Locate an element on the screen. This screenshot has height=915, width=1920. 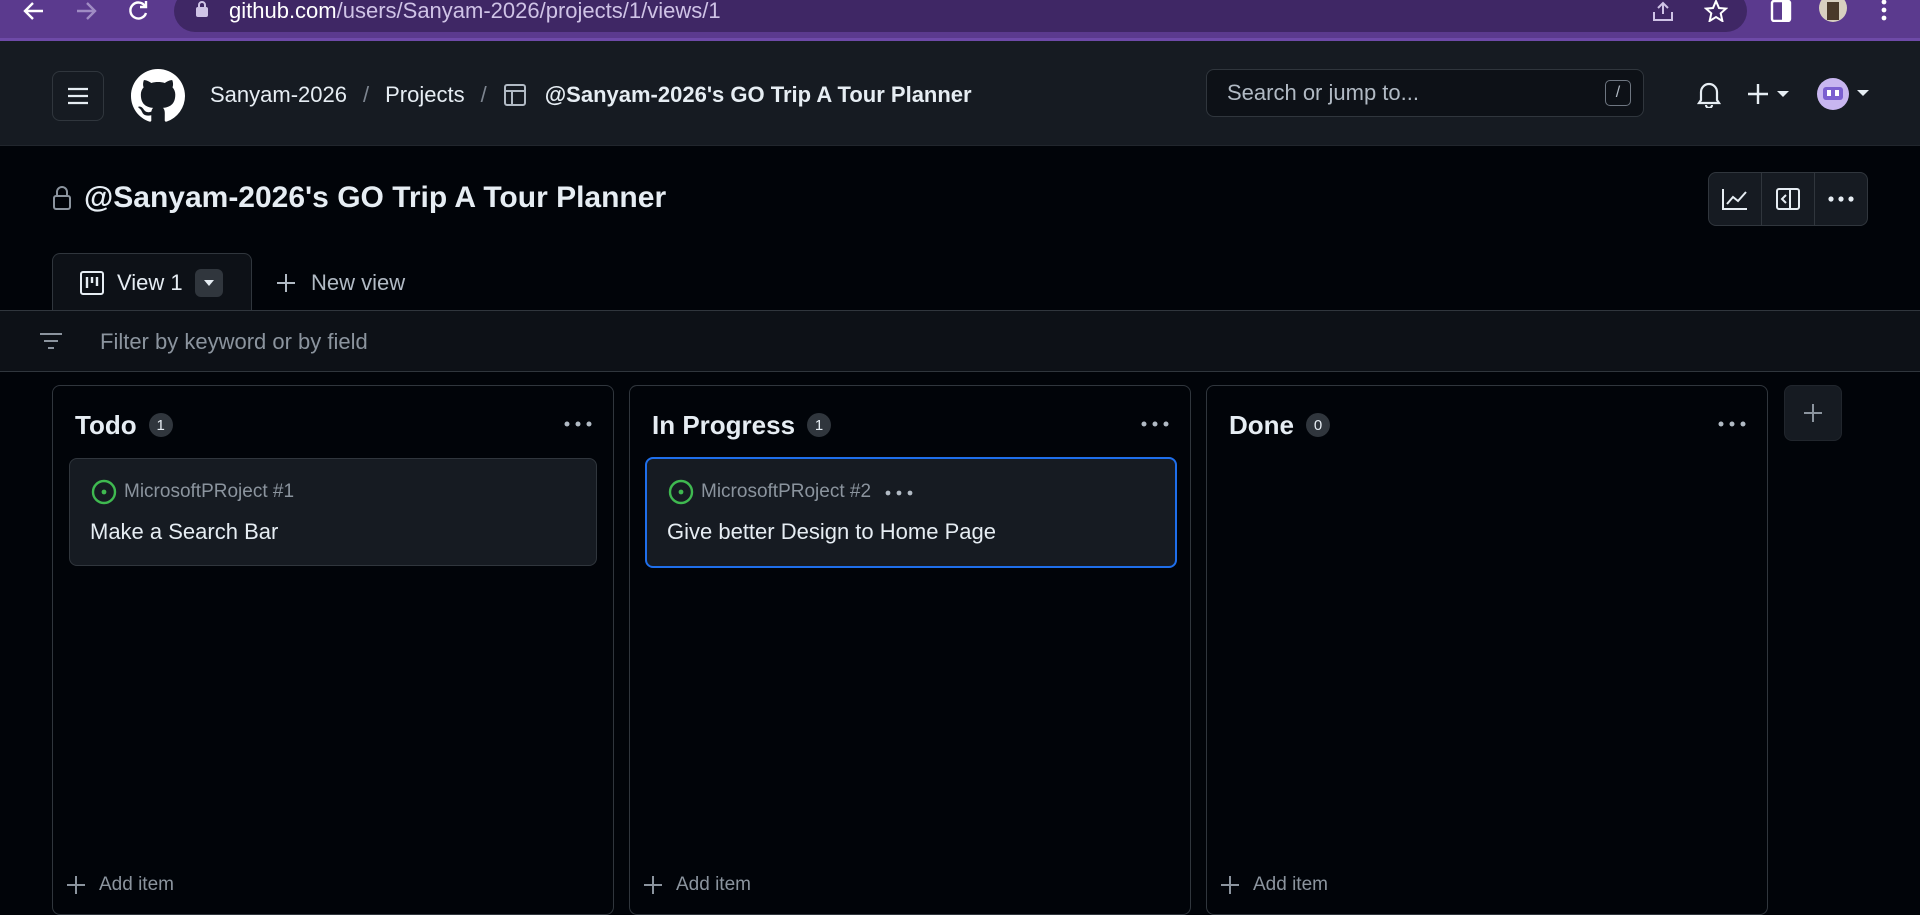
graph-icon is located at coordinates (1734, 199).